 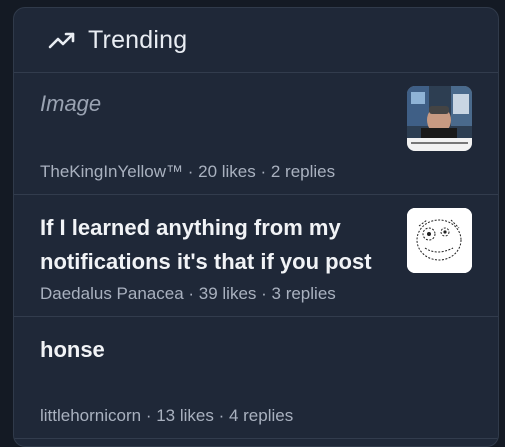 I want to click on trending-title: Trending, so click(x=138, y=39).